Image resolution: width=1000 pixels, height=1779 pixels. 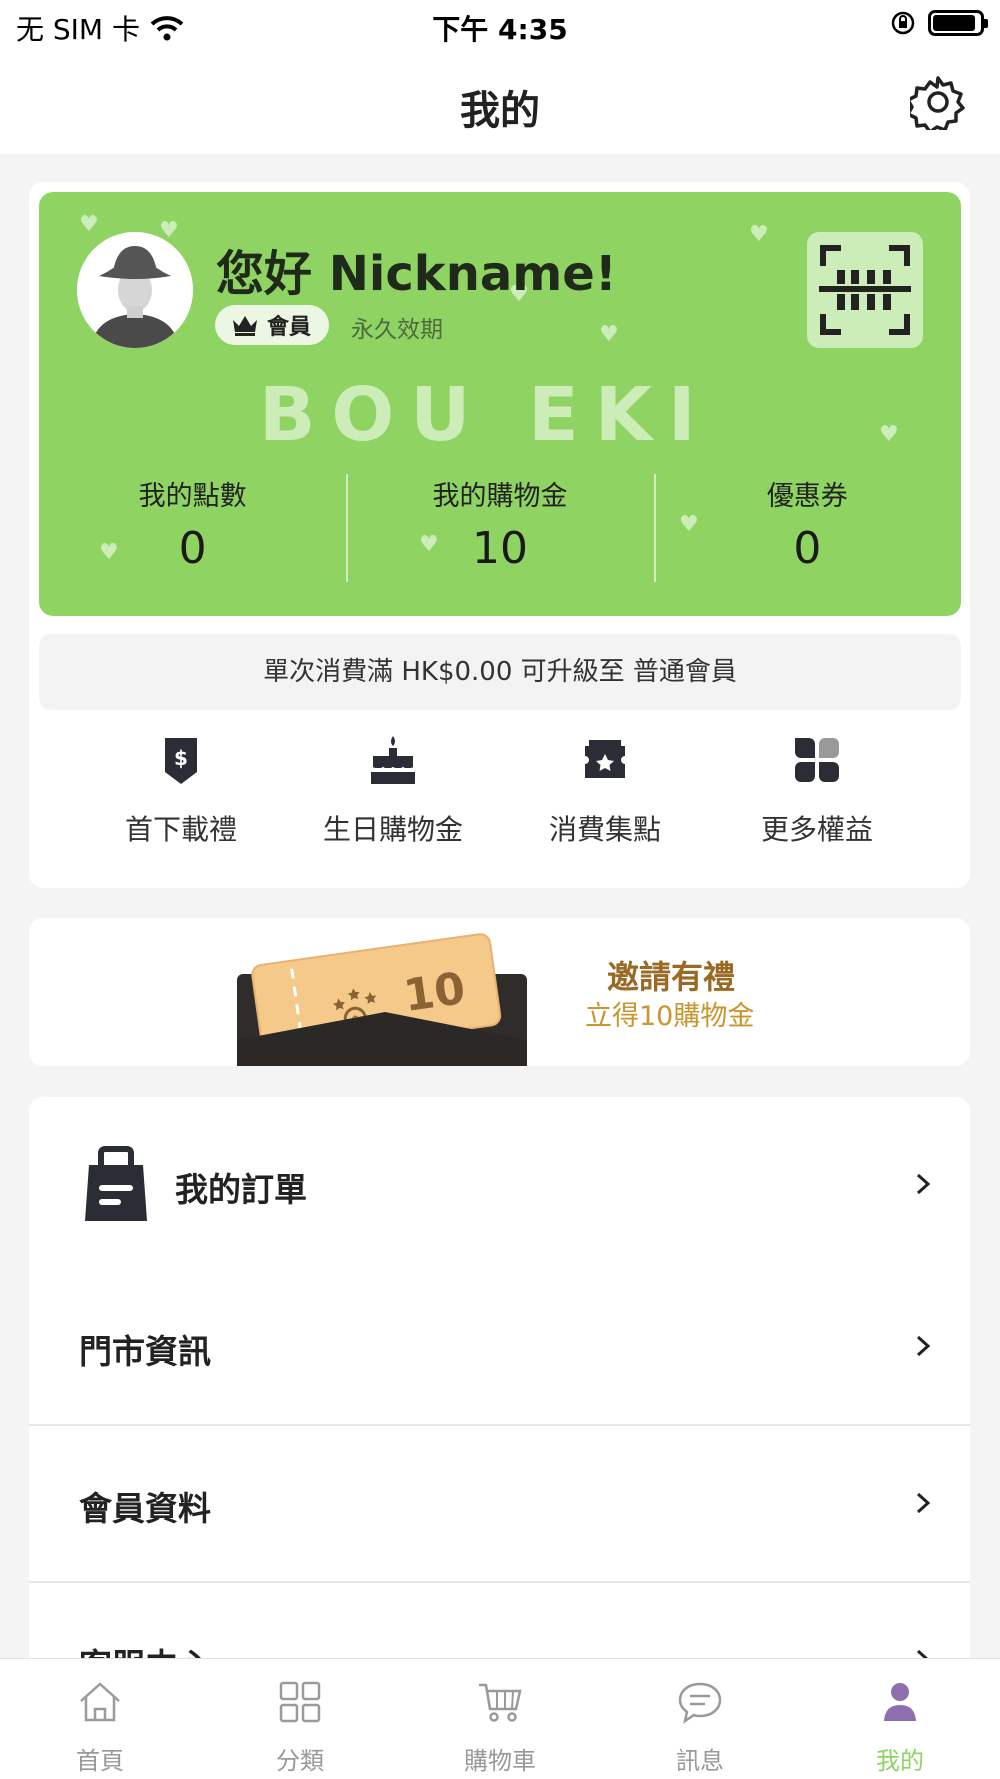 I want to click on chat-icon, so click(x=700, y=1703).